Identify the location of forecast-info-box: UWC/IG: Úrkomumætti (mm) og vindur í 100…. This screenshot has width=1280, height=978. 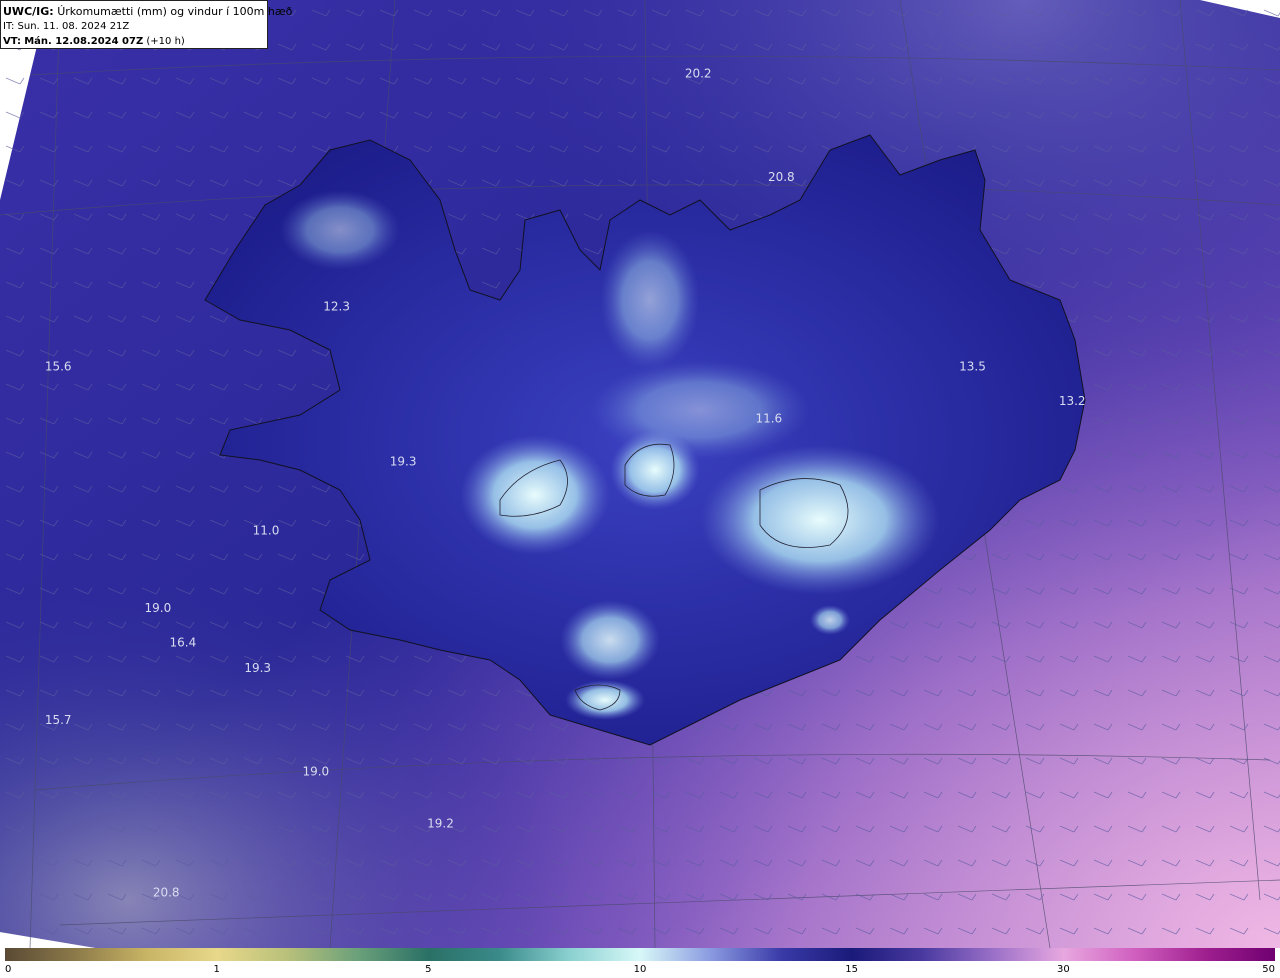
(146, 24).